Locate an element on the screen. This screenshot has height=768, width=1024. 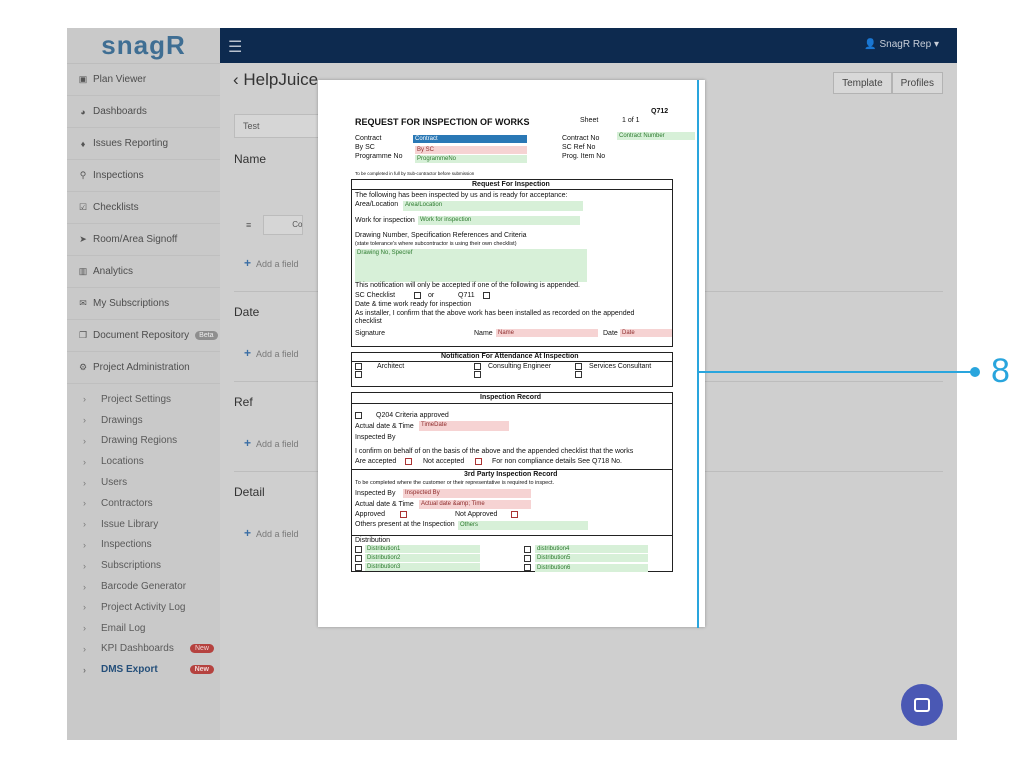
plus-icon: + is located at coordinates (248, 533).